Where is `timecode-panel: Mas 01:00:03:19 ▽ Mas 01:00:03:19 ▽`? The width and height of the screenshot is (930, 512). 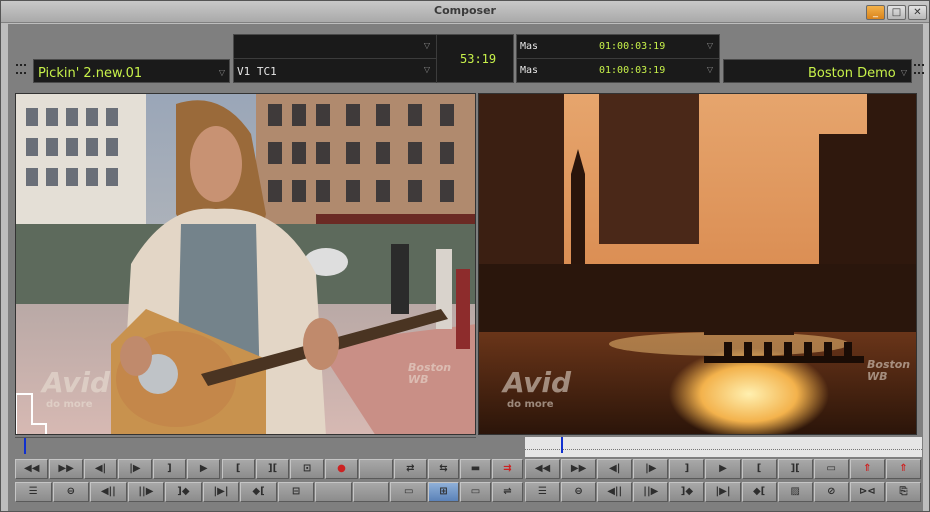
timecode-panel: Mas 01:00:03:19 ▽ Mas 01:00:03:19 ▽ is located at coordinates (618, 58).